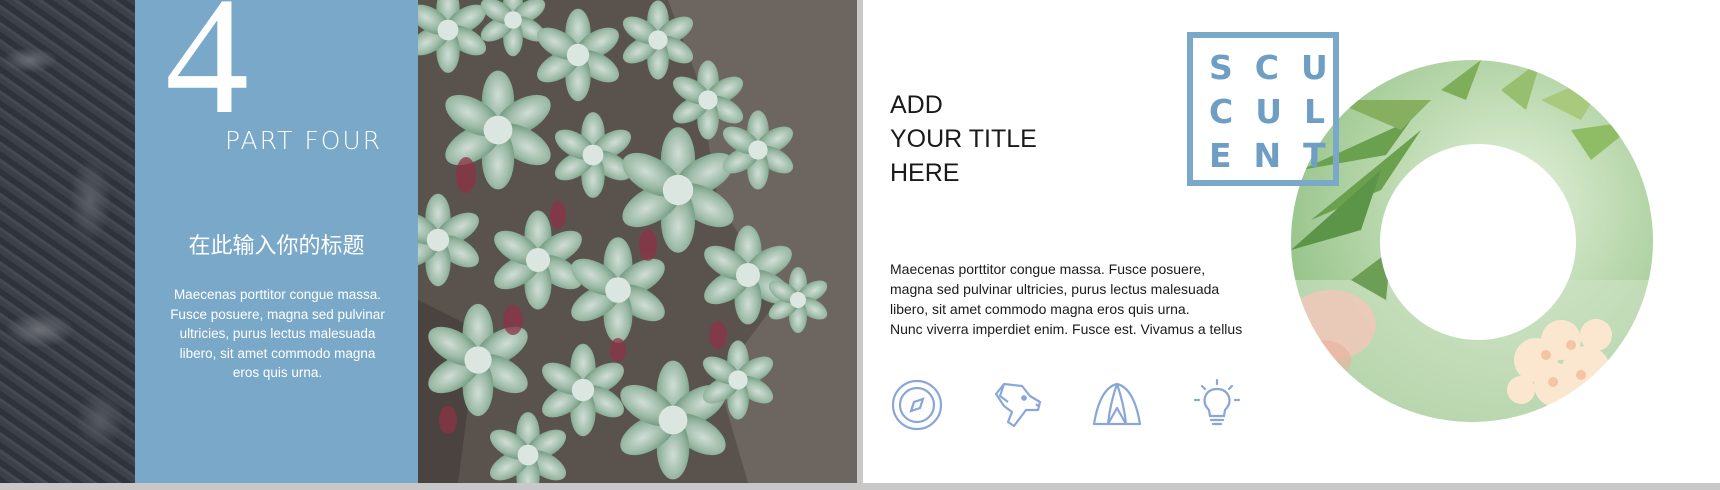 This screenshot has height=490, width=1720. I want to click on dog-icon, so click(1017, 405).